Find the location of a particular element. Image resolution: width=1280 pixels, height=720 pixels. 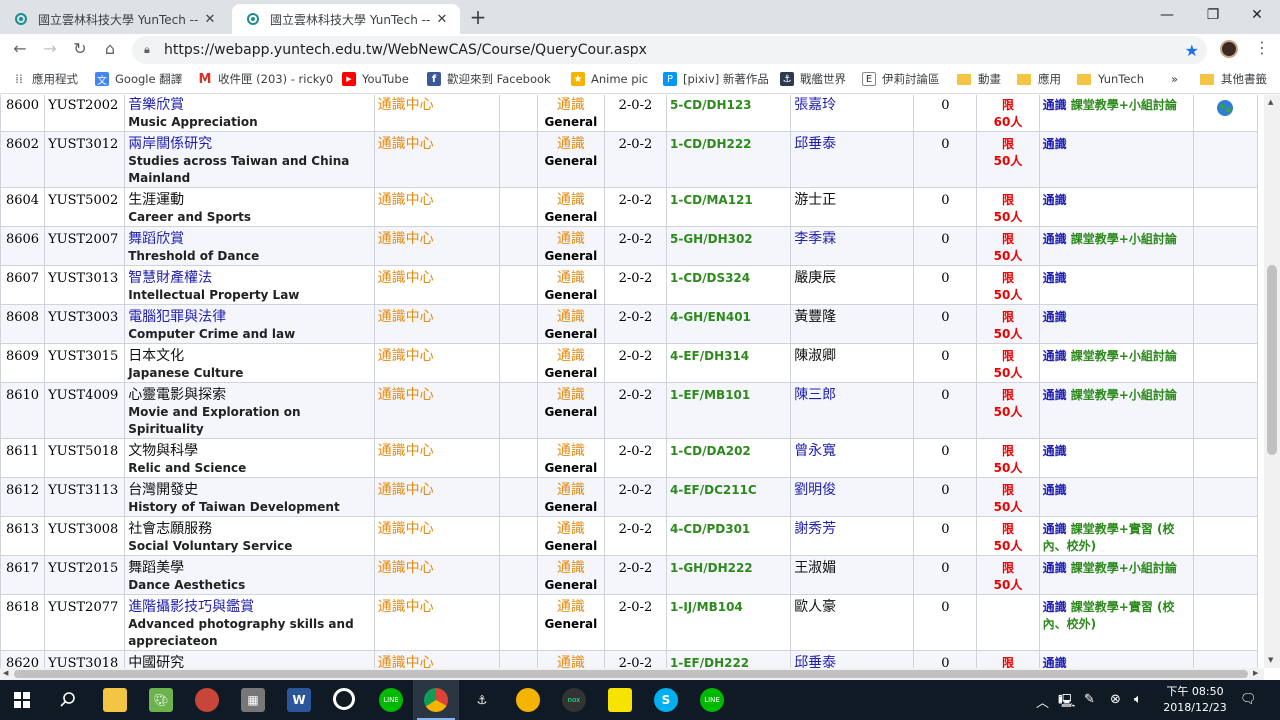

bookmark-google-translate: 文 Google 翻譯 is located at coordinates (138, 79).